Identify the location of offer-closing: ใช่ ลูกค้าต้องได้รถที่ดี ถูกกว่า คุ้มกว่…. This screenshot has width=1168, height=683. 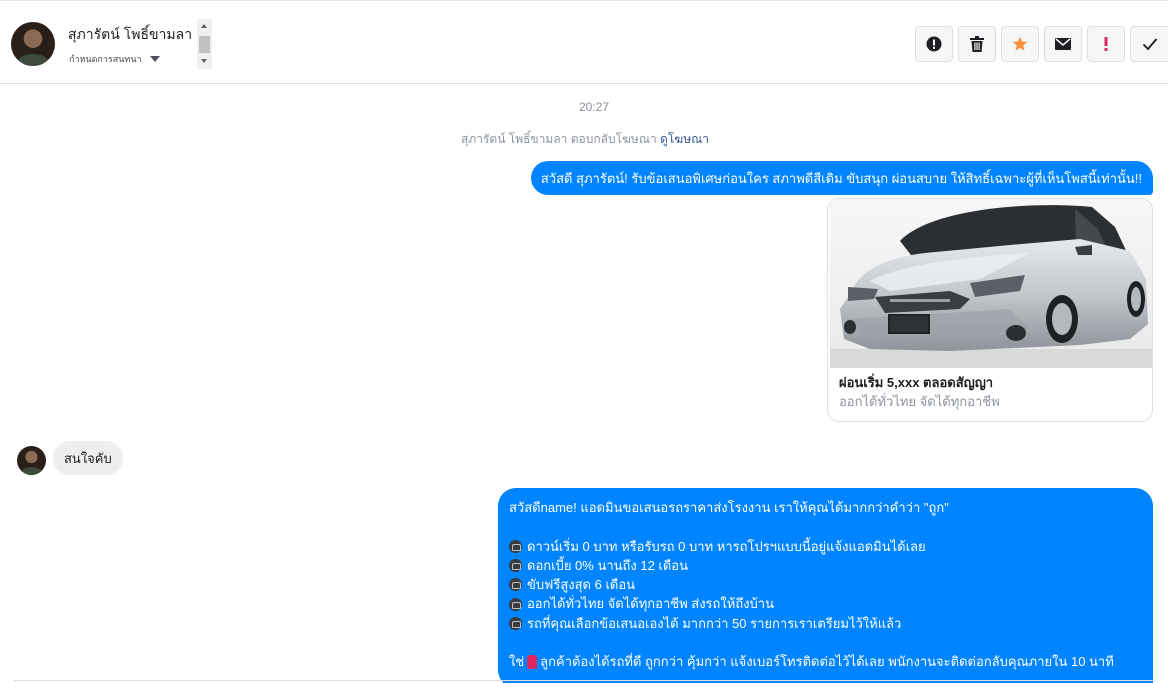
(826, 661).